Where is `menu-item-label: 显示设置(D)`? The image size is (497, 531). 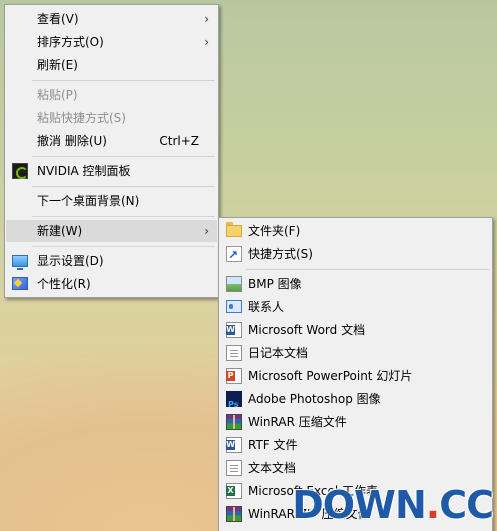
menu-item-label: 显示设置(D) is located at coordinates (70, 261).